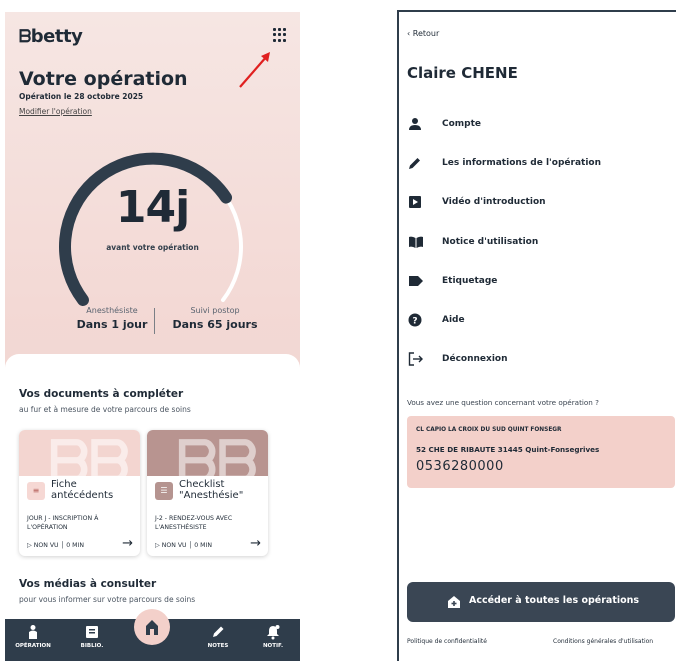 Image resolution: width=676 pixels, height=661 pixels. I want to click on days-remaining-caption: avant votre opération, so click(152, 247).